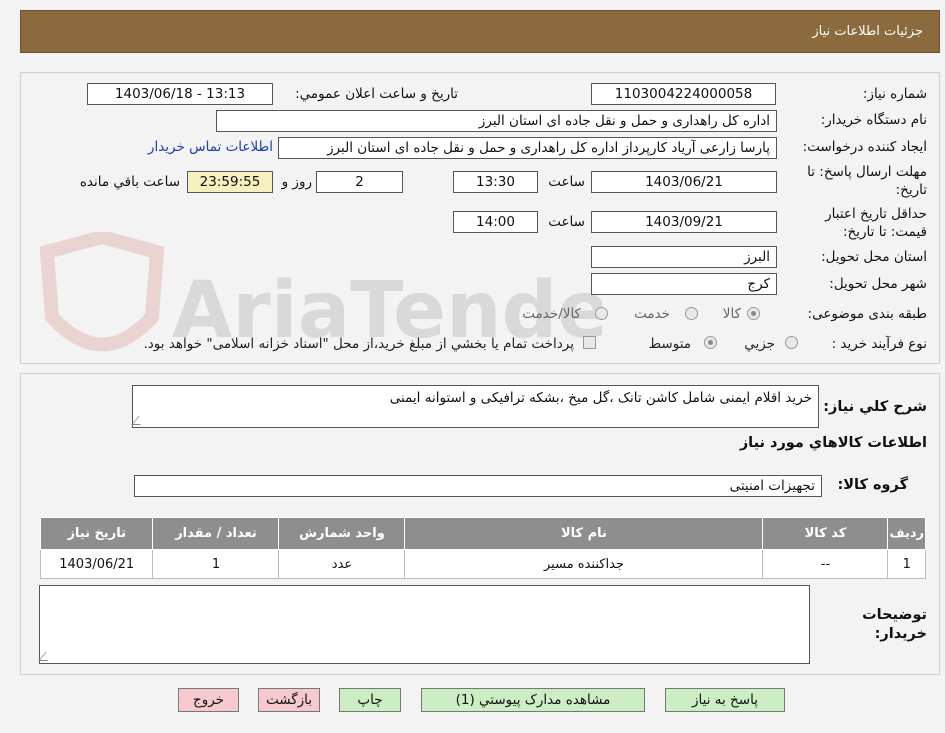 Image resolution: width=945 pixels, height=733 pixels. I want to click on validity-time-label: ساعت, so click(566, 222).